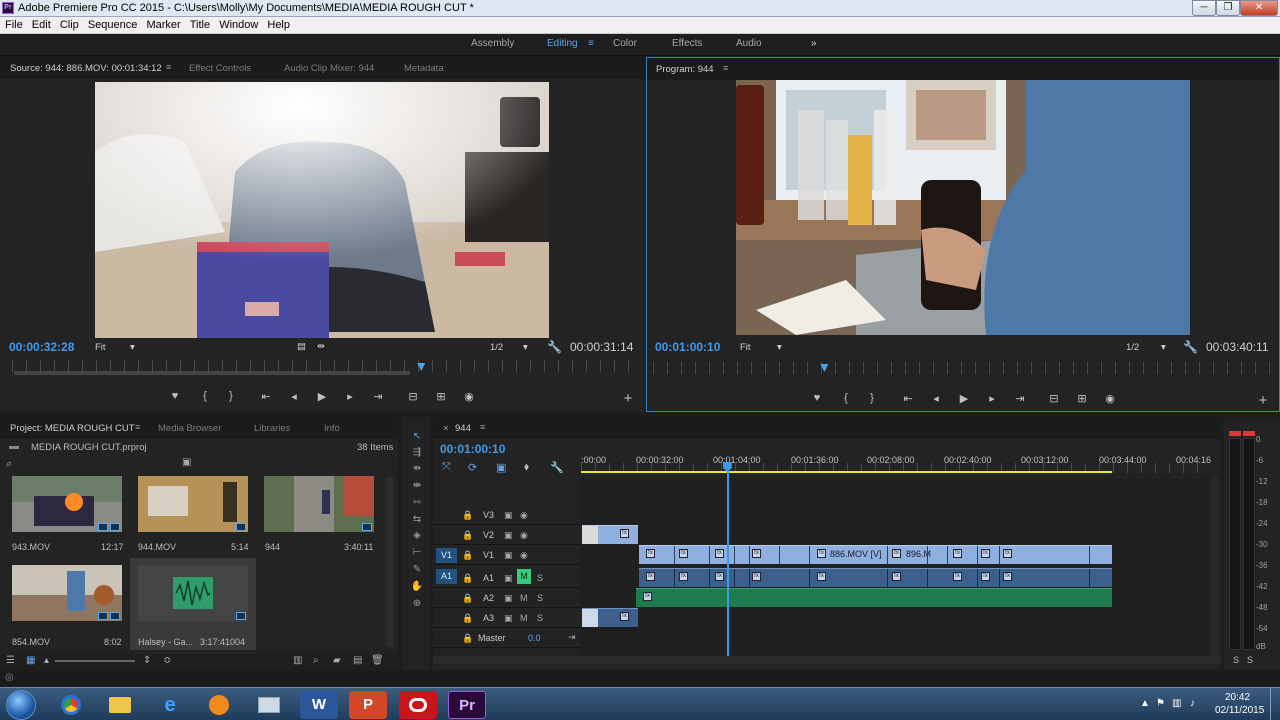 The height and width of the screenshot is (720, 1280). I want to click on tab-project: Project: MEDIA ROUGH CUT, so click(72, 428).